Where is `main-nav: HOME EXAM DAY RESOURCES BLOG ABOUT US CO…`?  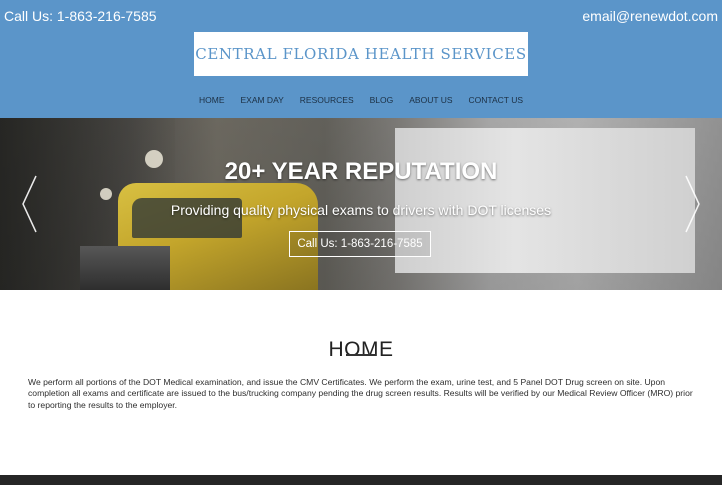 main-nav: HOME EXAM DAY RESOURCES BLOG ABOUT US CO… is located at coordinates (361, 100).